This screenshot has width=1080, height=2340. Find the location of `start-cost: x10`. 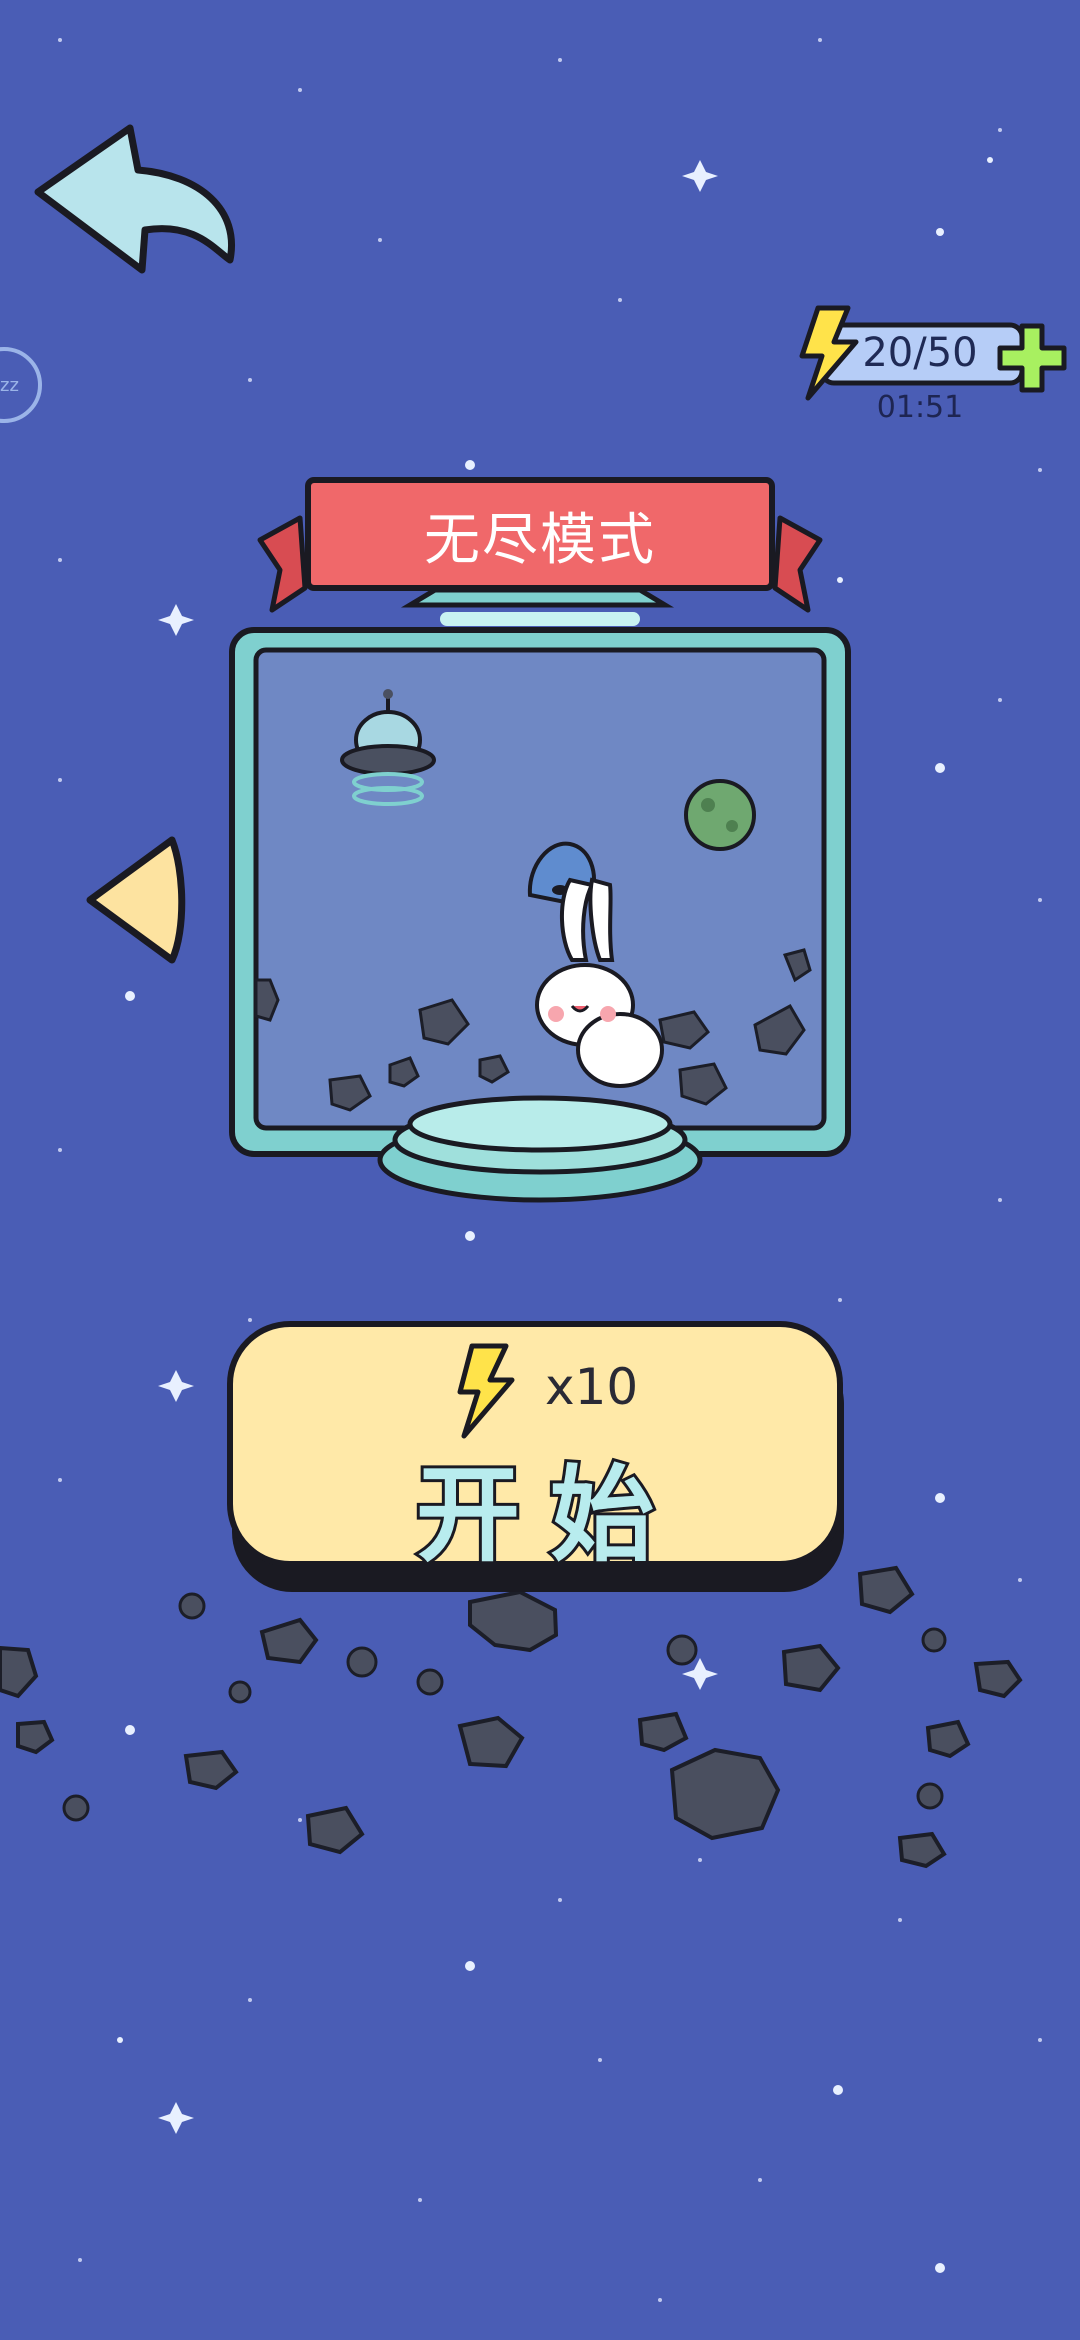

start-cost: x10 is located at coordinates (592, 1387).